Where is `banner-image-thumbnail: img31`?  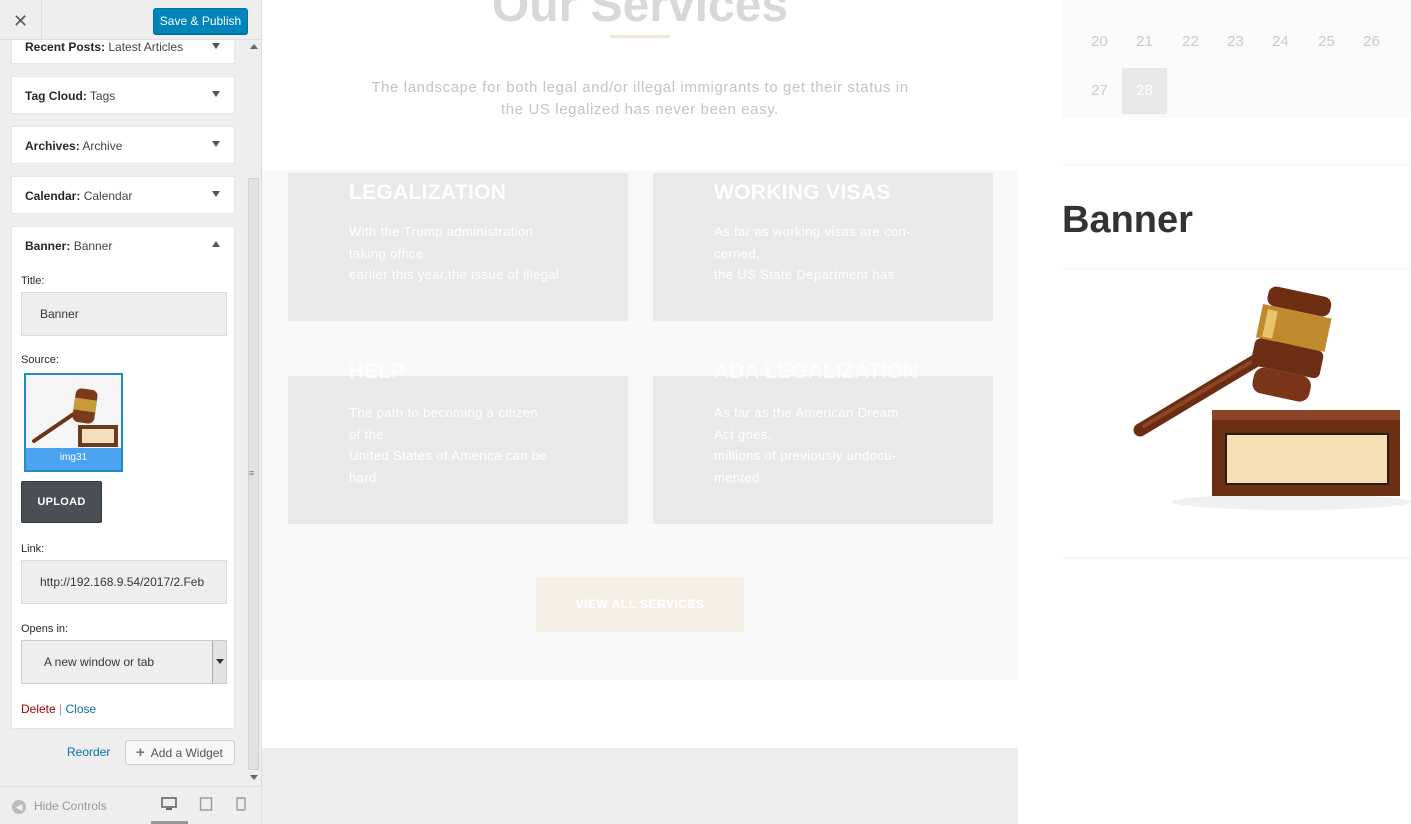
banner-image-thumbnail: img31 is located at coordinates (73, 422).